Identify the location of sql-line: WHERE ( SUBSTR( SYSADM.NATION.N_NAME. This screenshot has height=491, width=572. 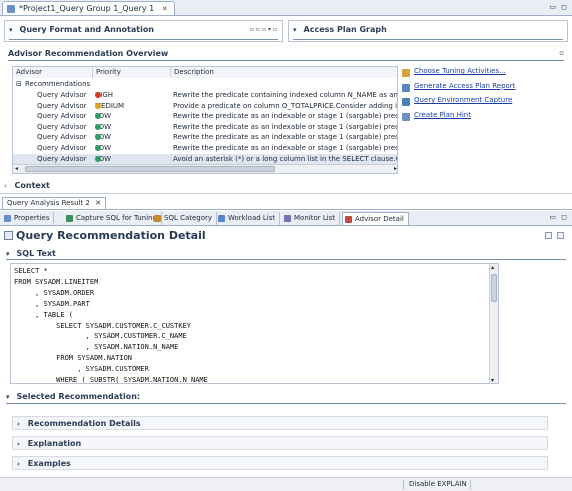
(111, 380).